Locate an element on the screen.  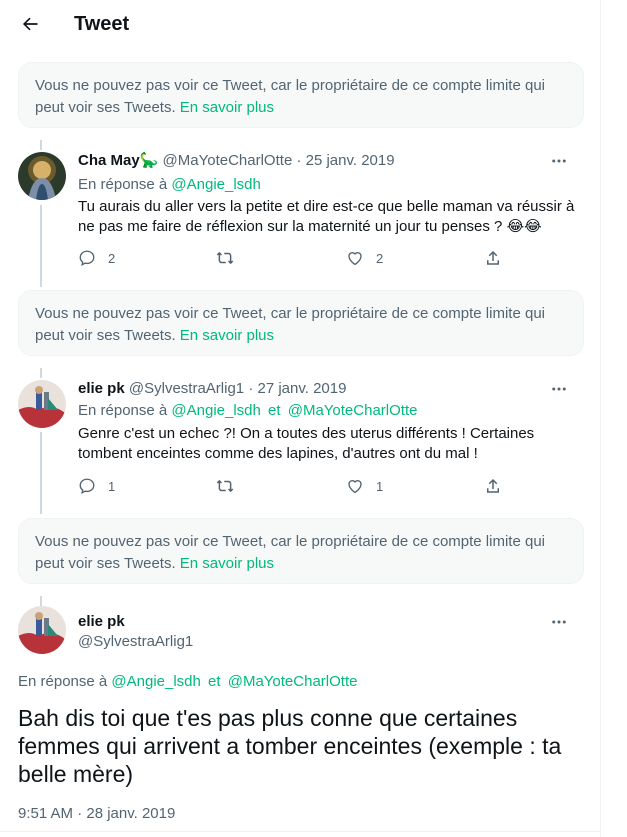
divider is located at coordinates (300, 831).